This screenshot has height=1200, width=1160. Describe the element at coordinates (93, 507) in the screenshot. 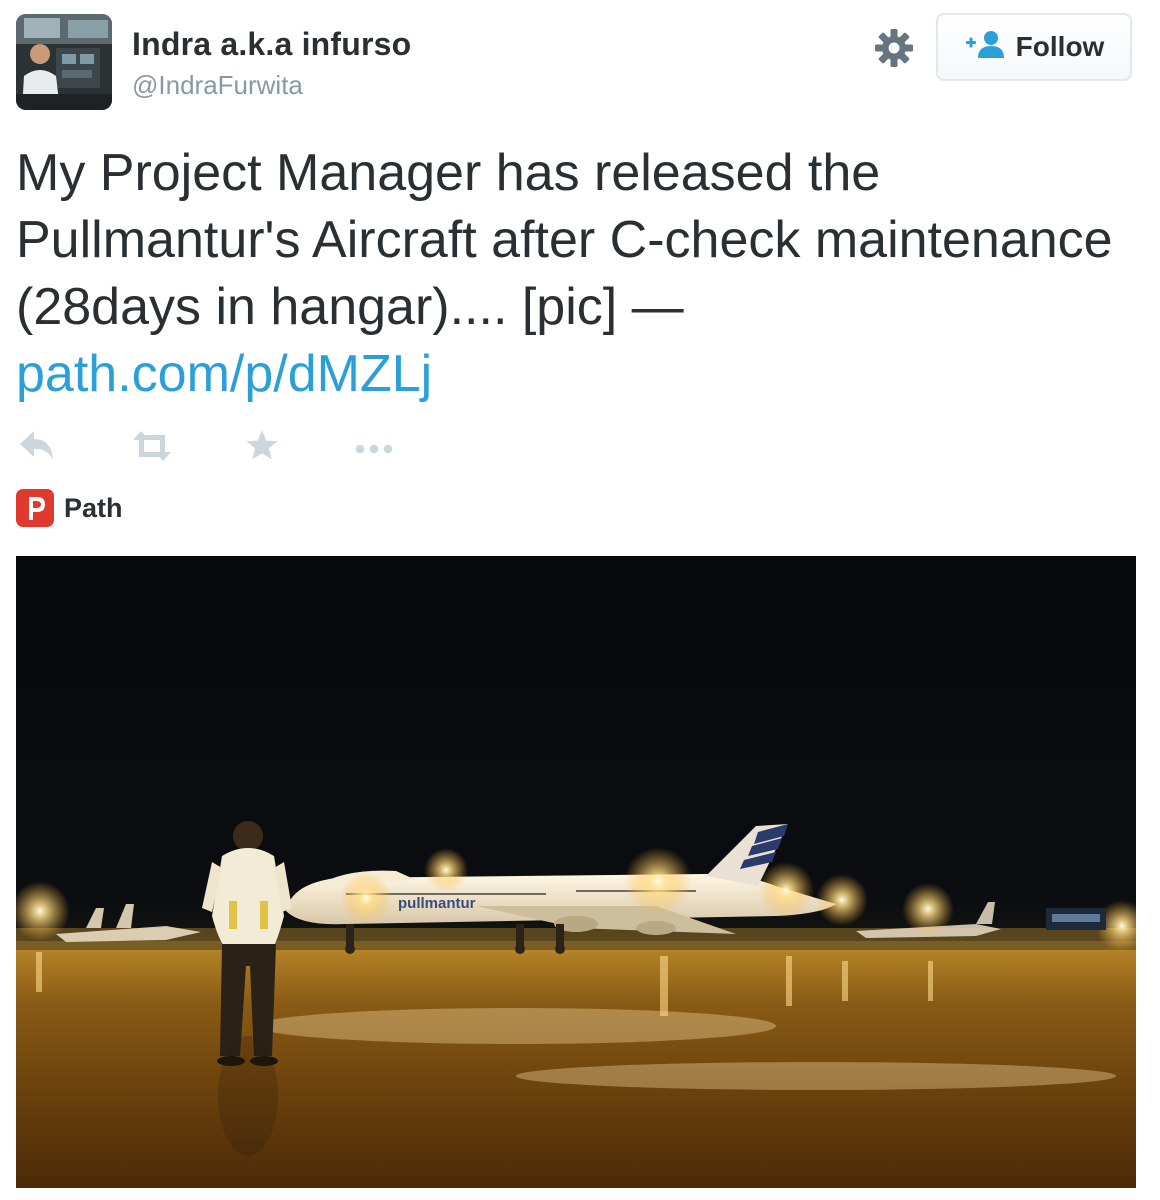

I see `source-label: Path` at that location.